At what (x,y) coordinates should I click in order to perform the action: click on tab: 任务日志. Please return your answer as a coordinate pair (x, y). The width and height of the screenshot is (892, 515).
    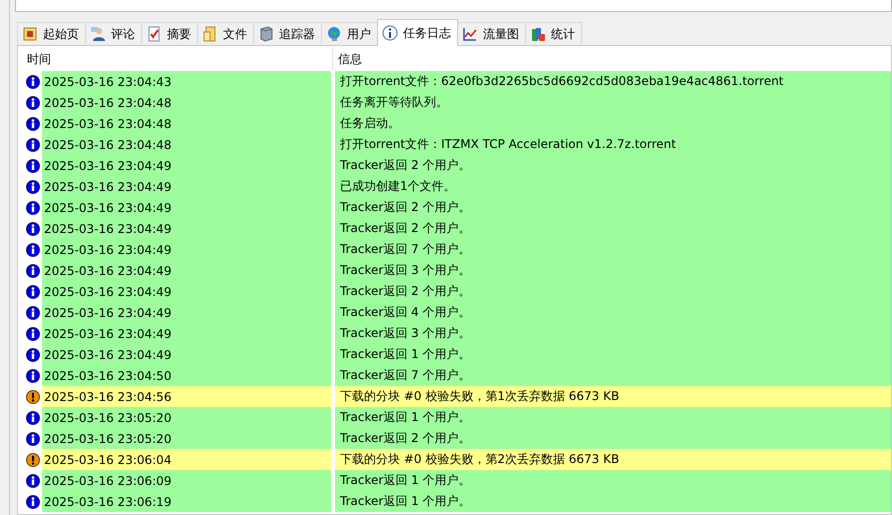
    Looking at the image, I should click on (417, 32).